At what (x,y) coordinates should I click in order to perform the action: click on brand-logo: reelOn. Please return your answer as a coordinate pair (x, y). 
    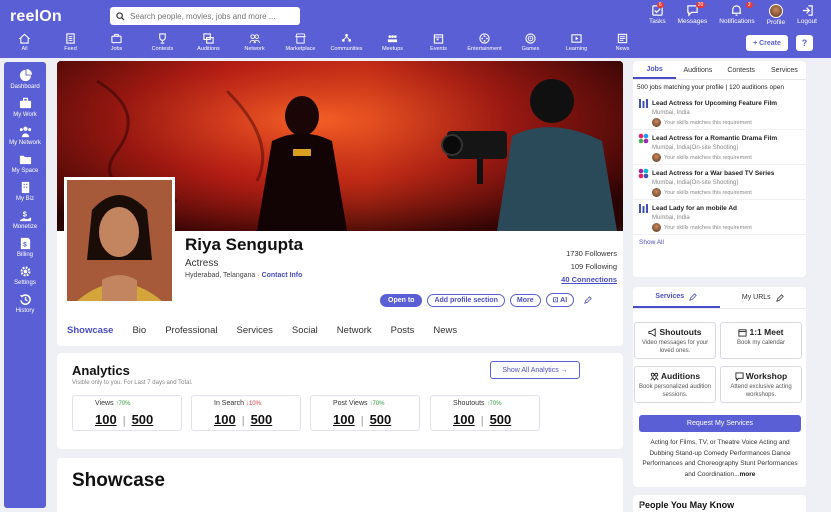
    Looking at the image, I should click on (36, 17).